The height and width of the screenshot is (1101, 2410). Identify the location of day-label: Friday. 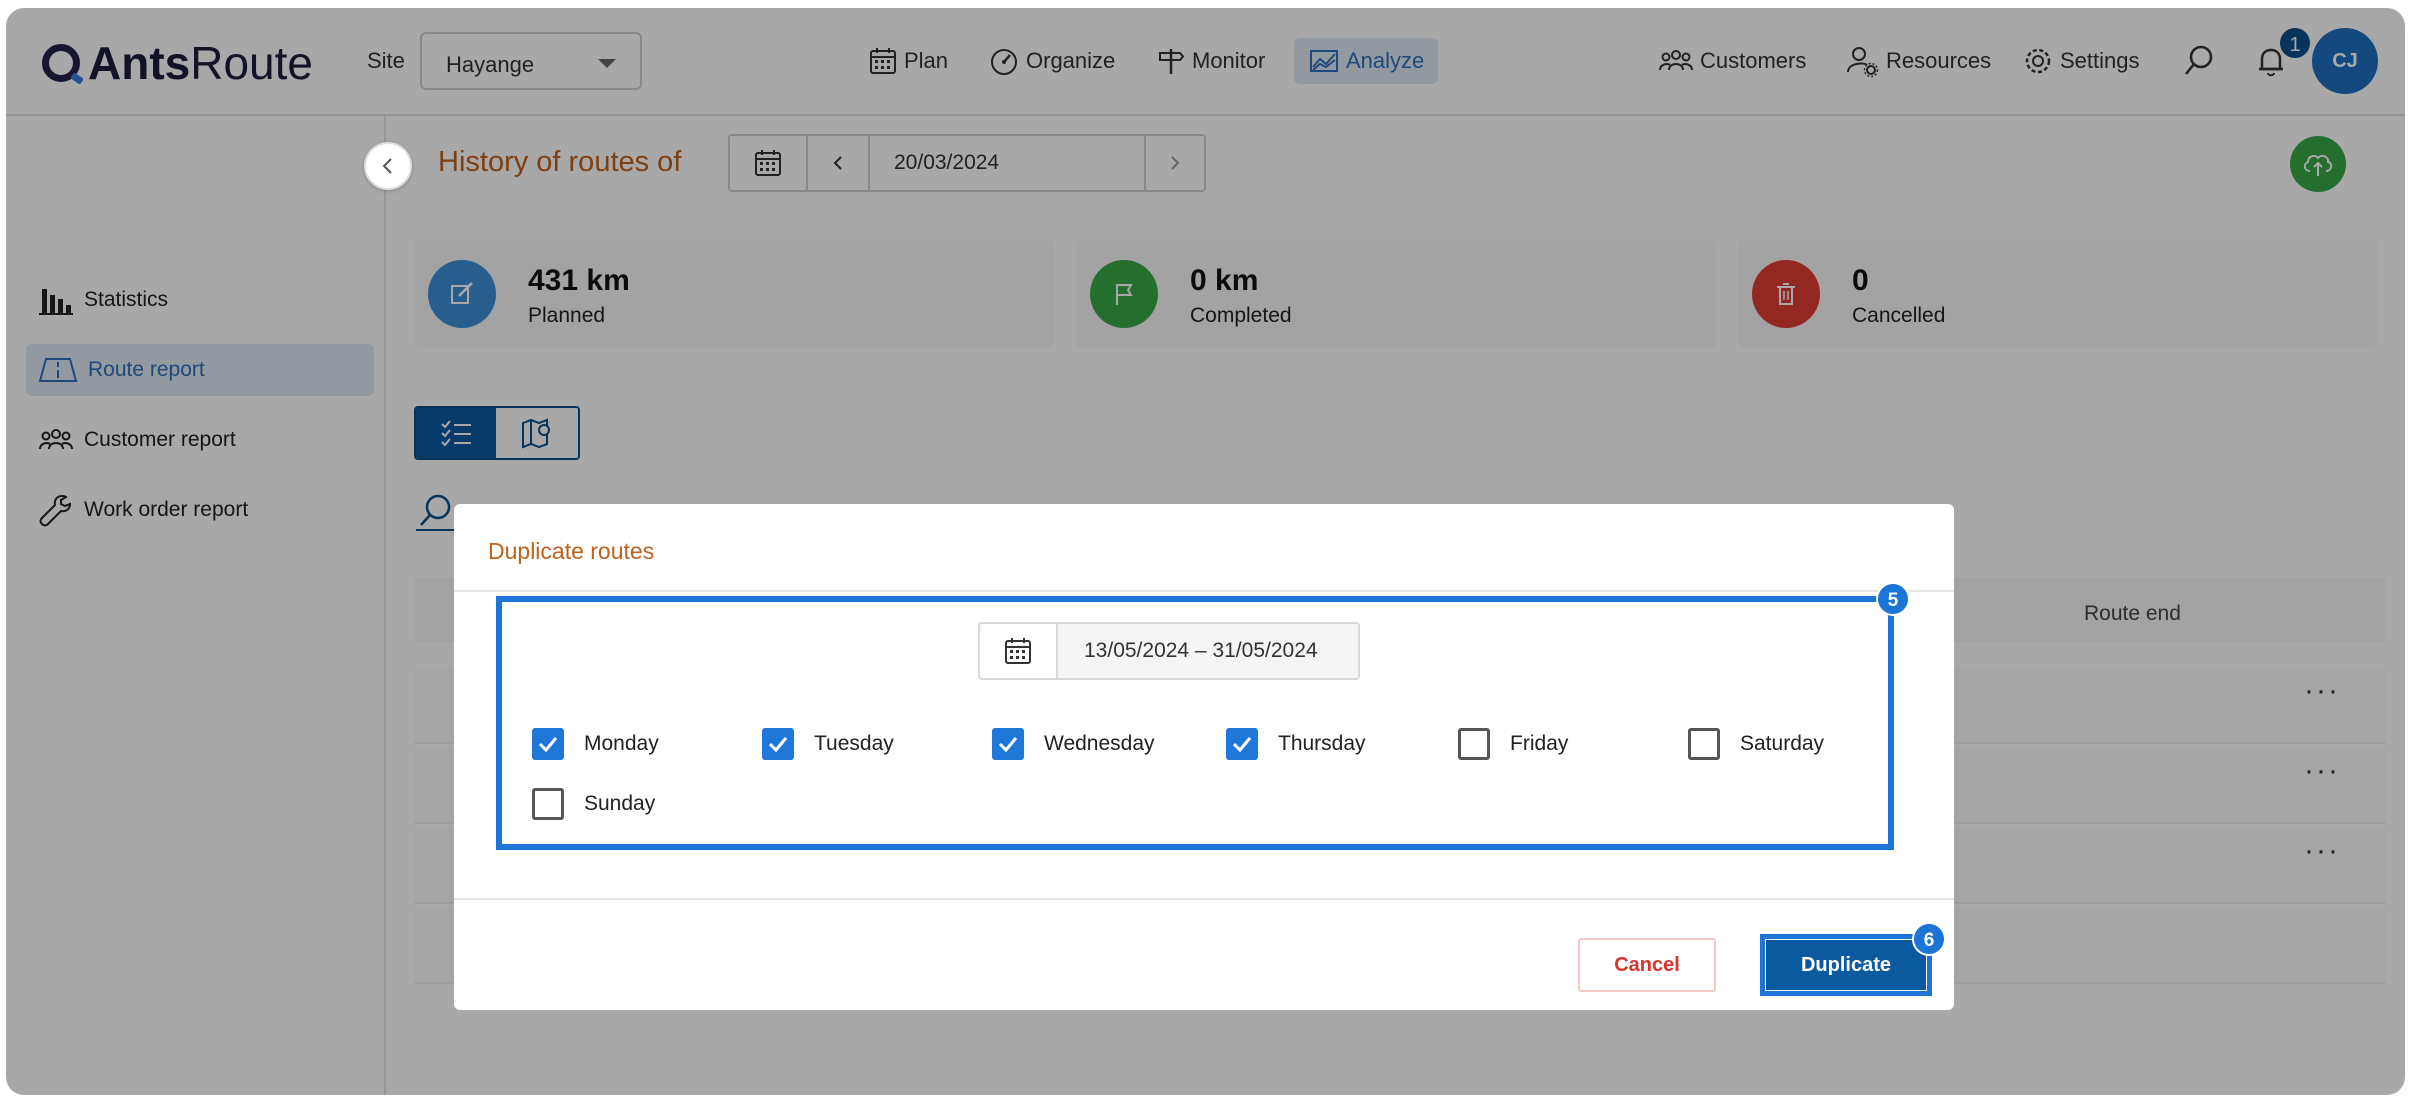
(1539, 743).